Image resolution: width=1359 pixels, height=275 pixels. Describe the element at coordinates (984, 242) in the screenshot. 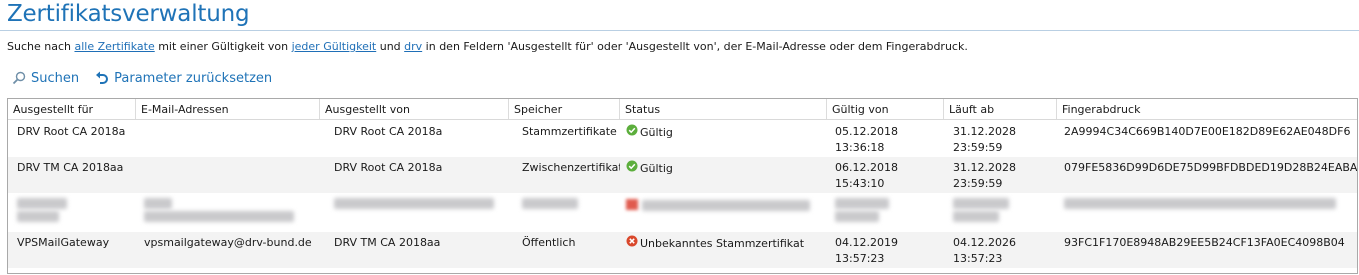

I see `expires-date: 04.12.2026` at that location.